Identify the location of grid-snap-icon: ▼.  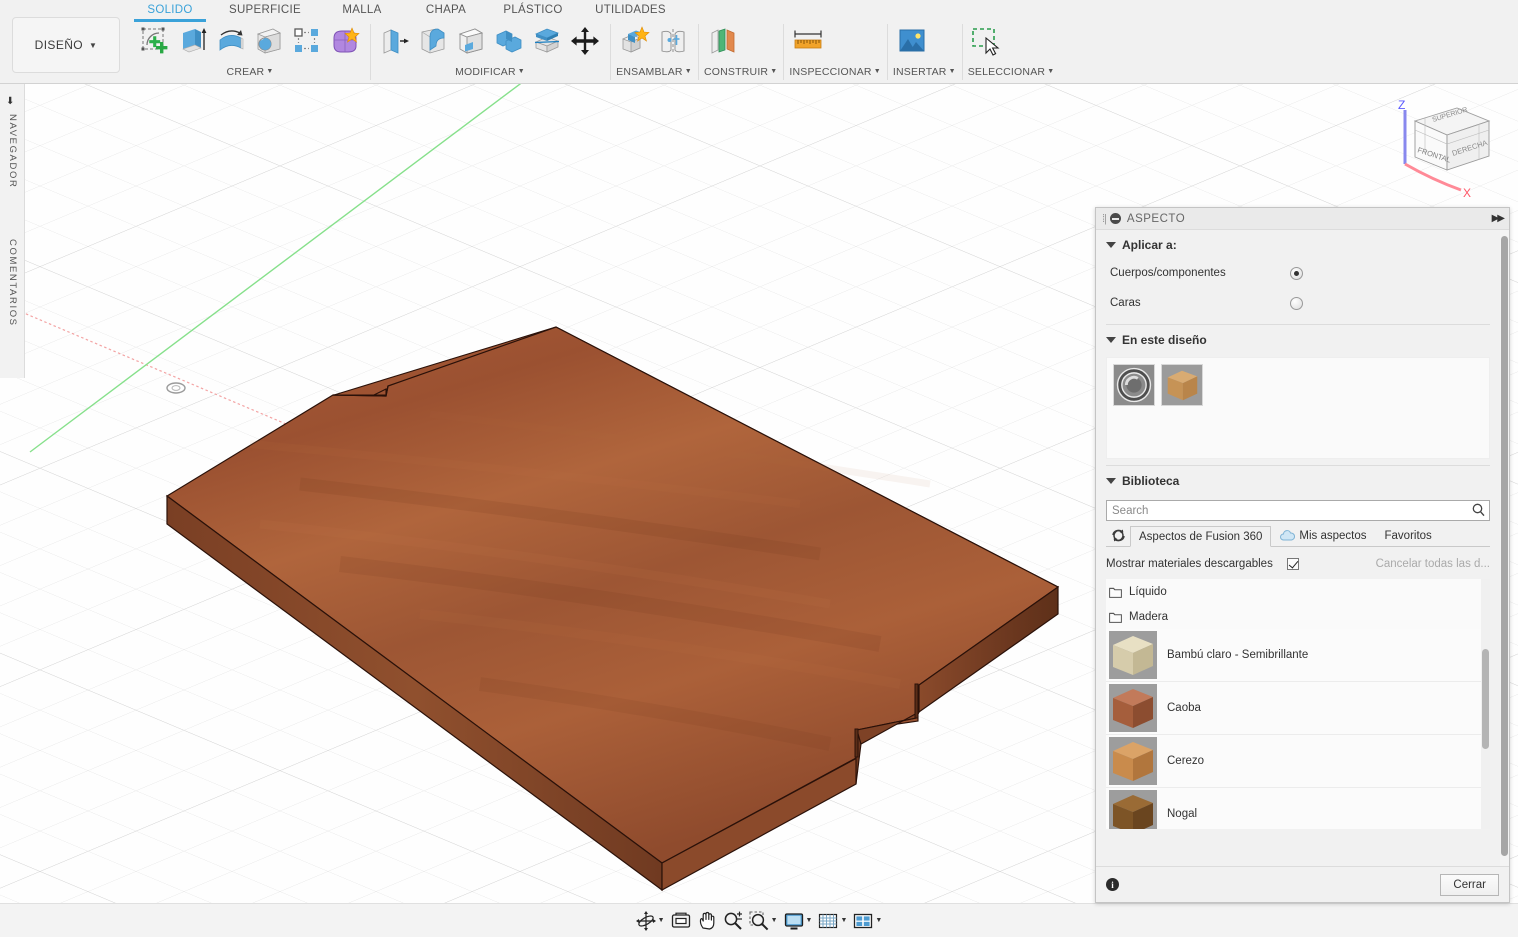
(832, 921).